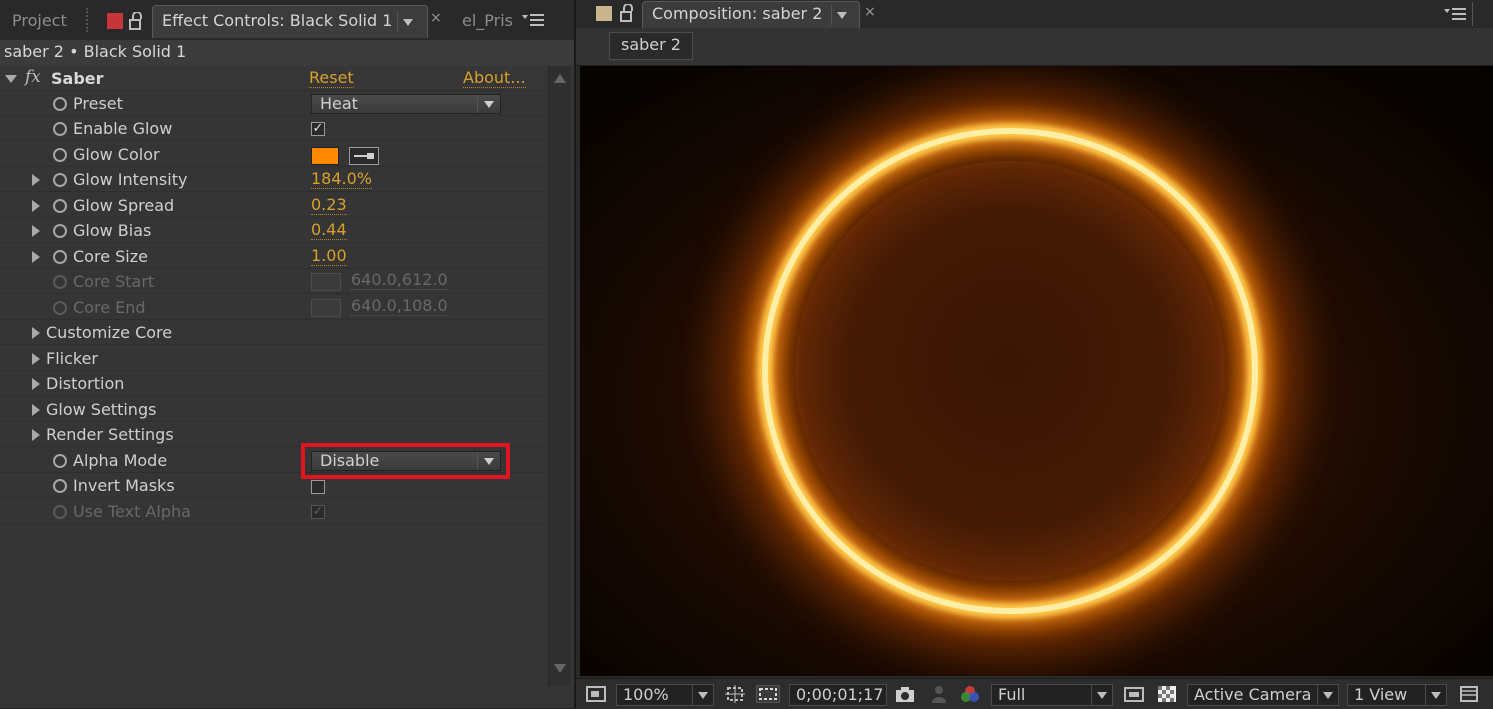 This screenshot has width=1493, height=709. Describe the element at coordinates (89, 20) in the screenshot. I see `tab-grip` at that location.